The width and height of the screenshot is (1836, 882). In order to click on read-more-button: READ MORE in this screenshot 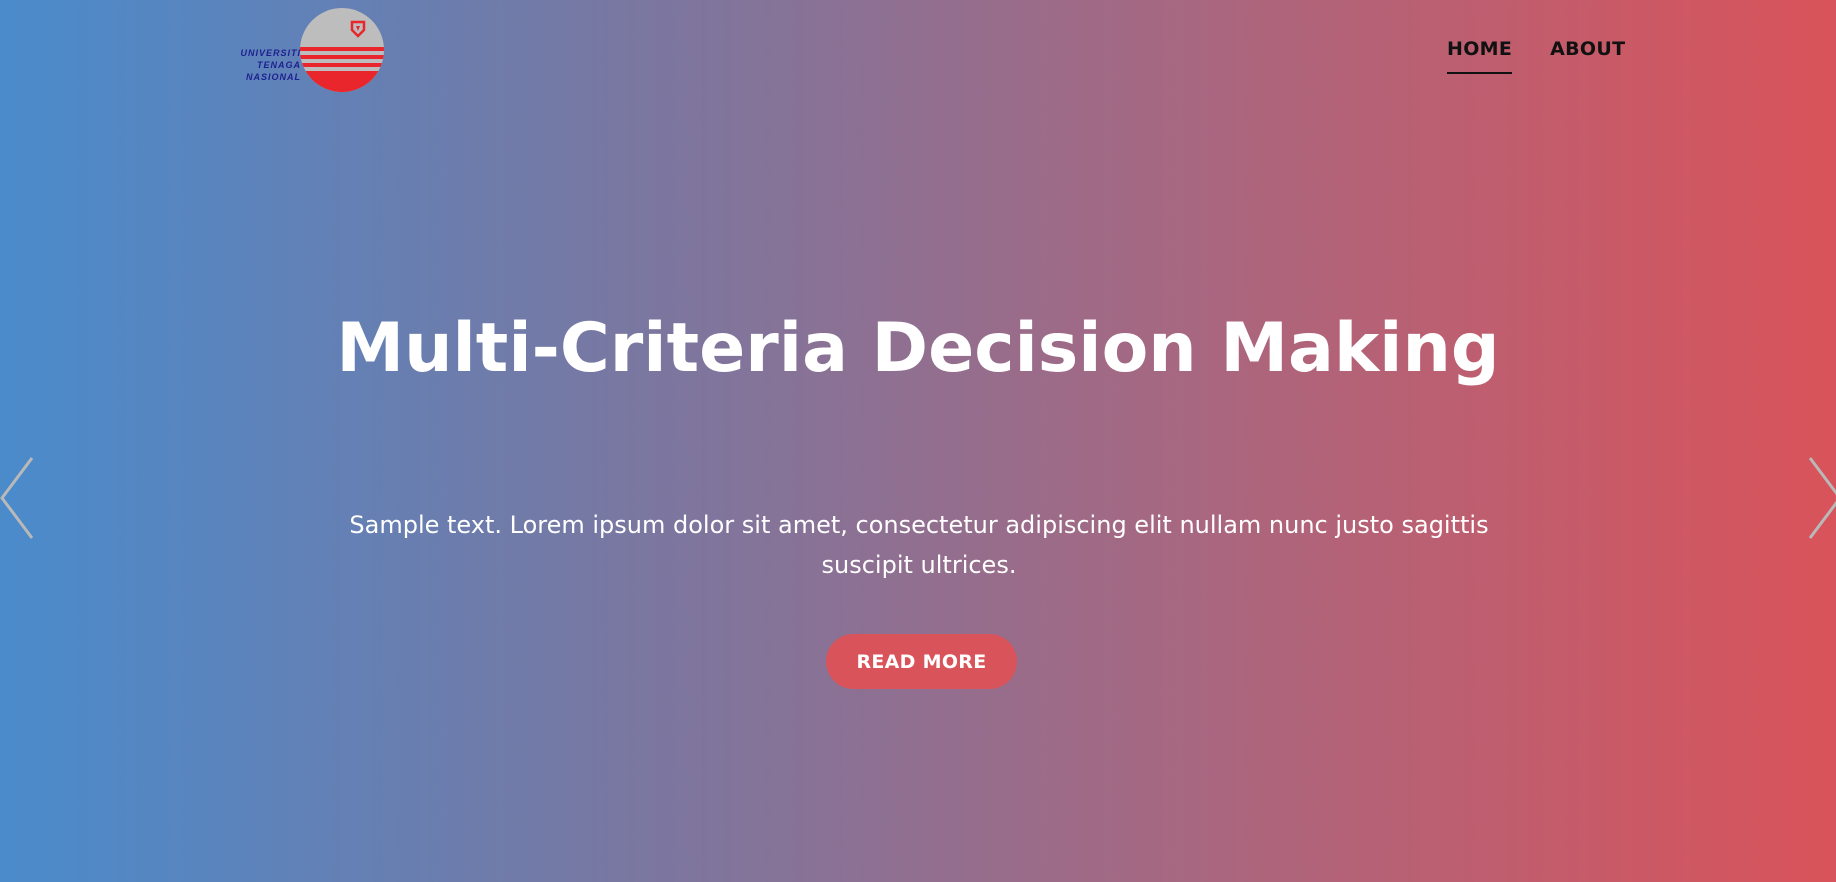, I will do `click(921, 661)`.